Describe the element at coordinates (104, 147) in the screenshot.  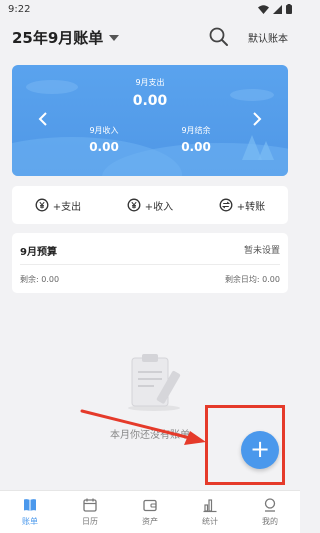
I see `income-value: 0.00` at that location.